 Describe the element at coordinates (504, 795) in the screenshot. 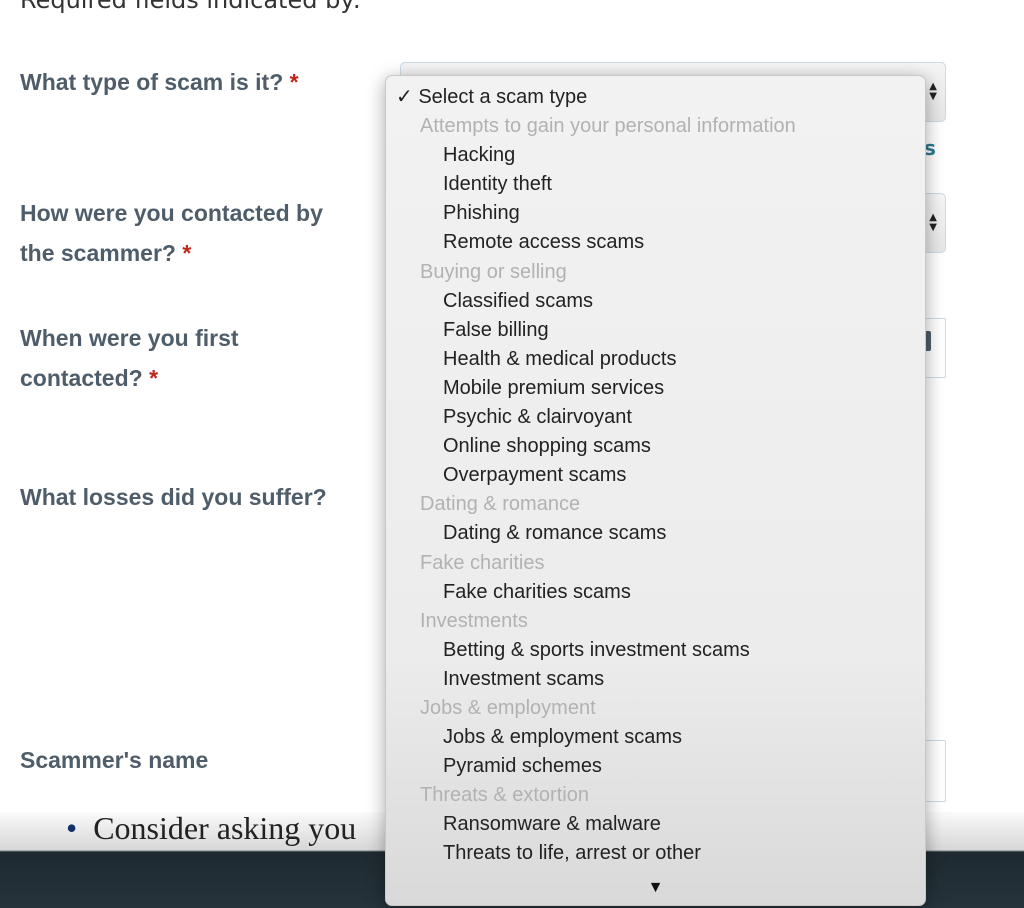

I see `option-group-label: Threats & extortion` at that location.